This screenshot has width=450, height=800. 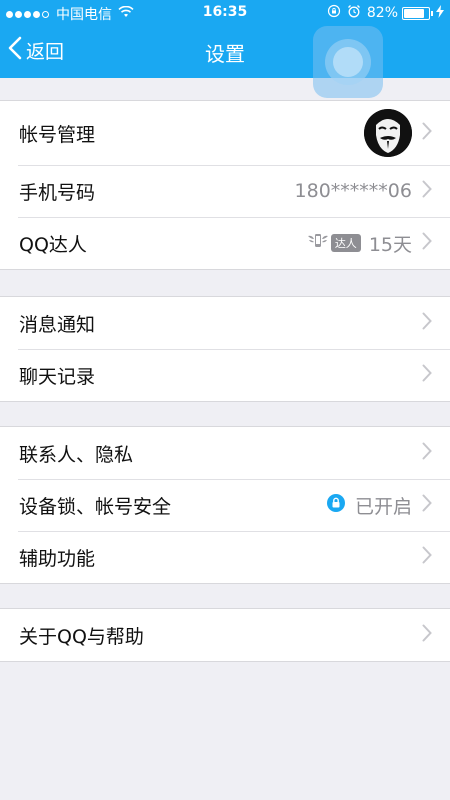 I want to click on assistive-touch-core, so click(x=348, y=62).